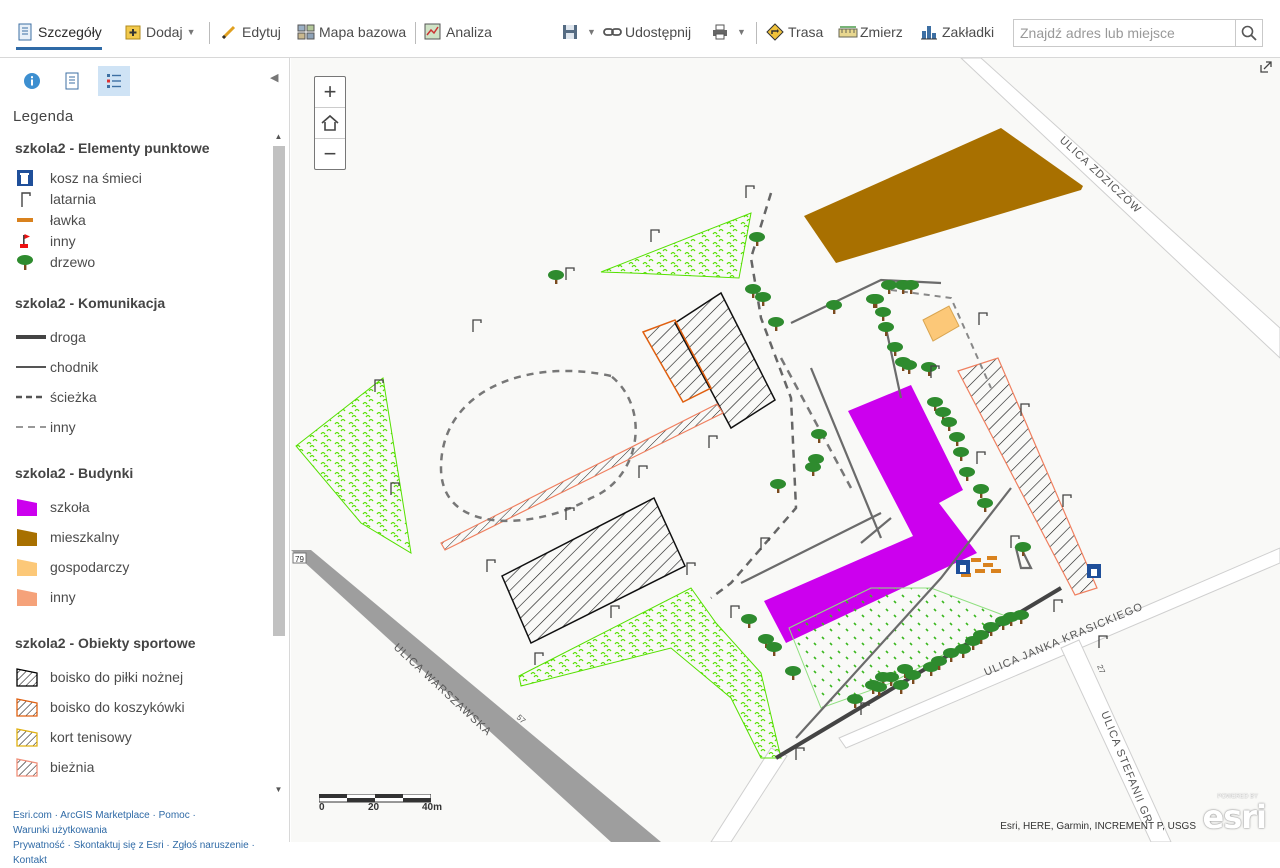 The width and height of the screenshot is (1280, 868). Describe the element at coordinates (31, 241) in the screenshot. I see `flag-pin-icon` at that location.